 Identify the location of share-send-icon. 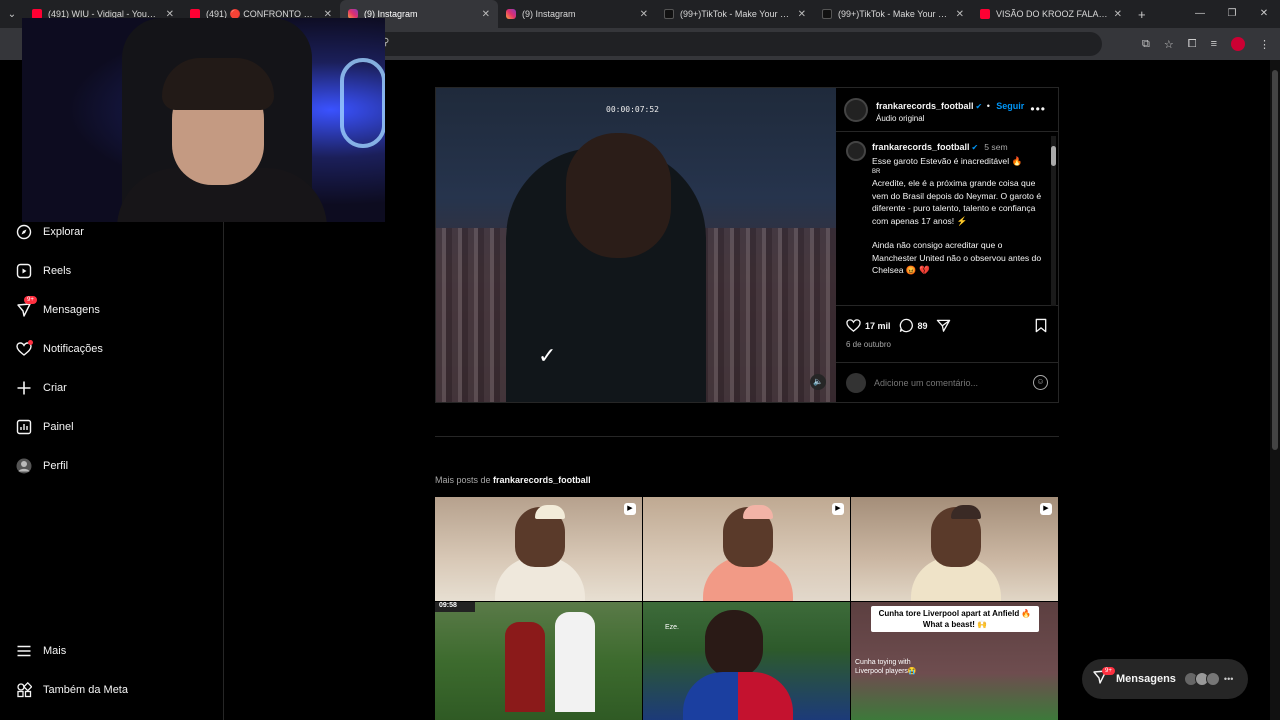
(943, 326).